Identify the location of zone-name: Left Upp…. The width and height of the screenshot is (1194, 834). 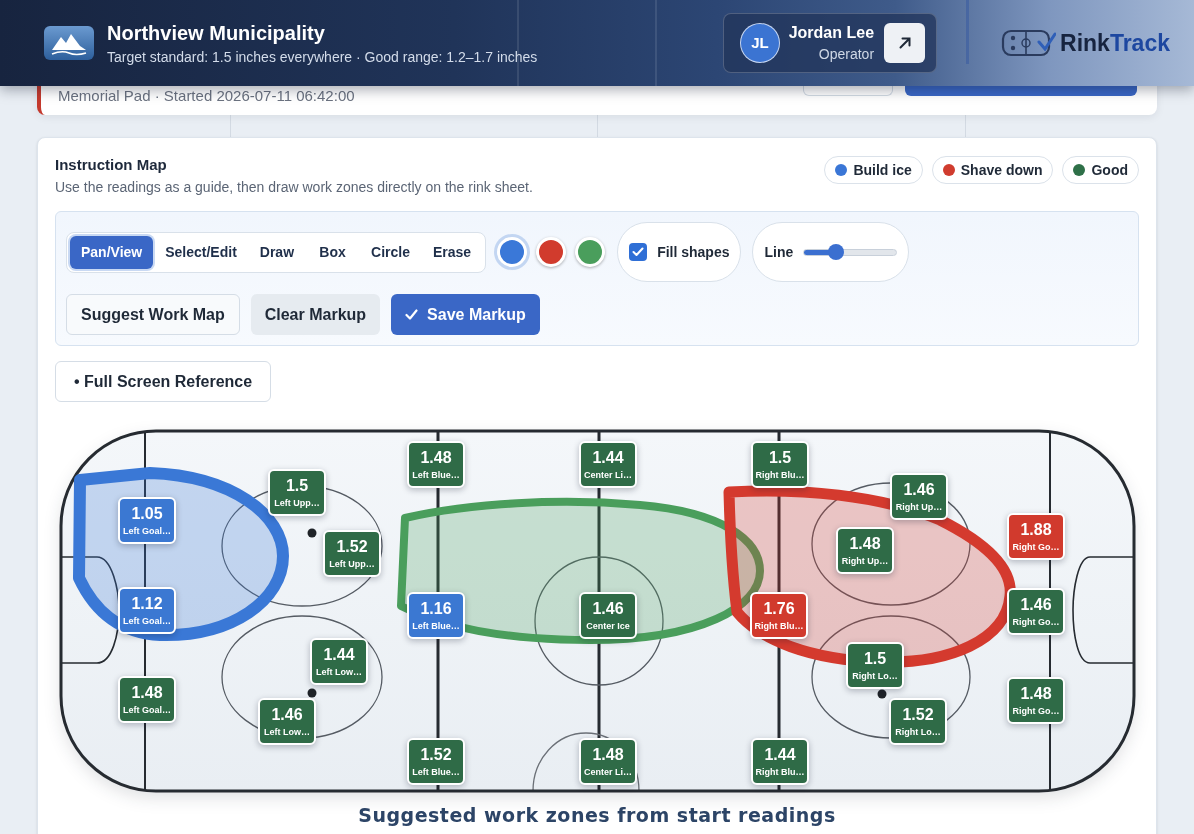
(297, 503).